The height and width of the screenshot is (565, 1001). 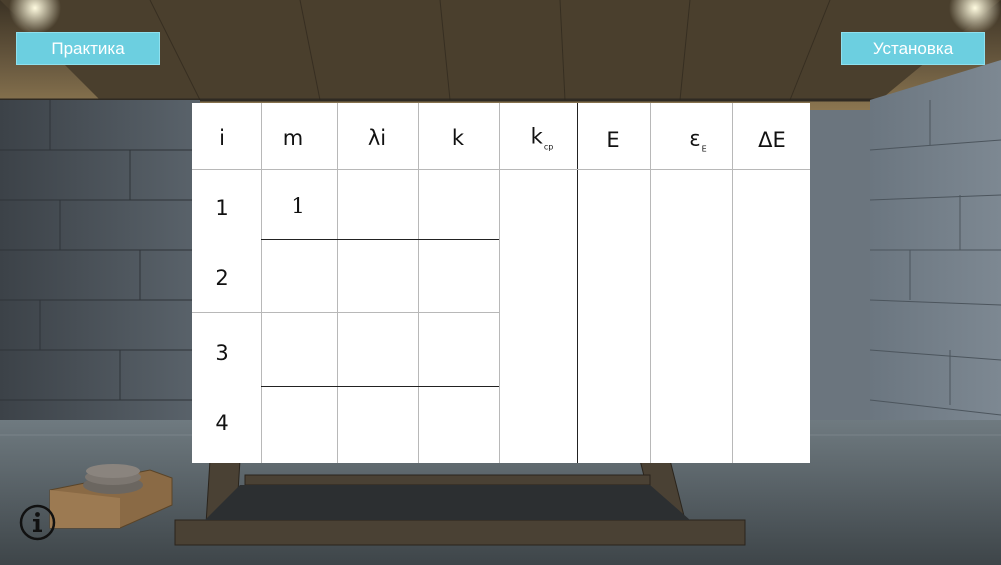 I want to click on row-index: 4, so click(x=222, y=423).